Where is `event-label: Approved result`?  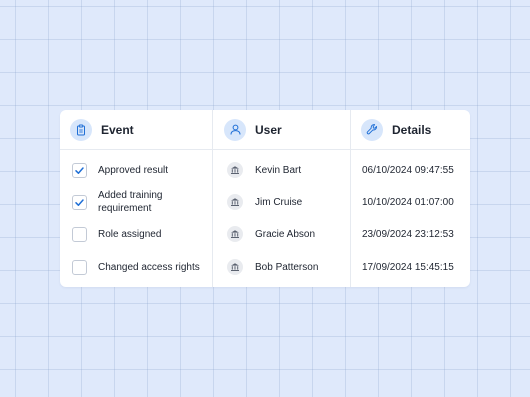
event-label: Approved result is located at coordinates (133, 170).